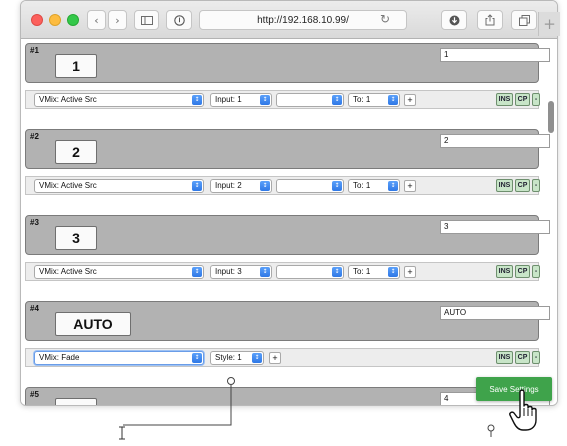 This screenshot has height=446, width=567. Describe the element at coordinates (228, 271) in the screenshot. I see `input-select-value: Input: 3` at that location.